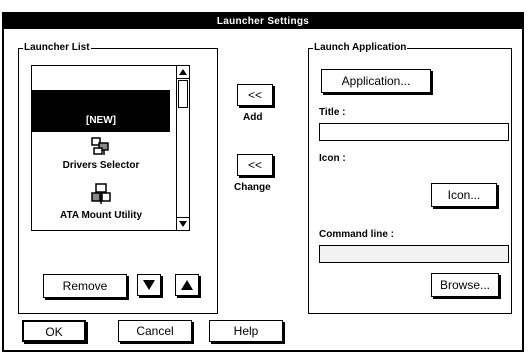 The height and width of the screenshot is (352, 528). I want to click on ata-mount-utility-icon, so click(101, 193).